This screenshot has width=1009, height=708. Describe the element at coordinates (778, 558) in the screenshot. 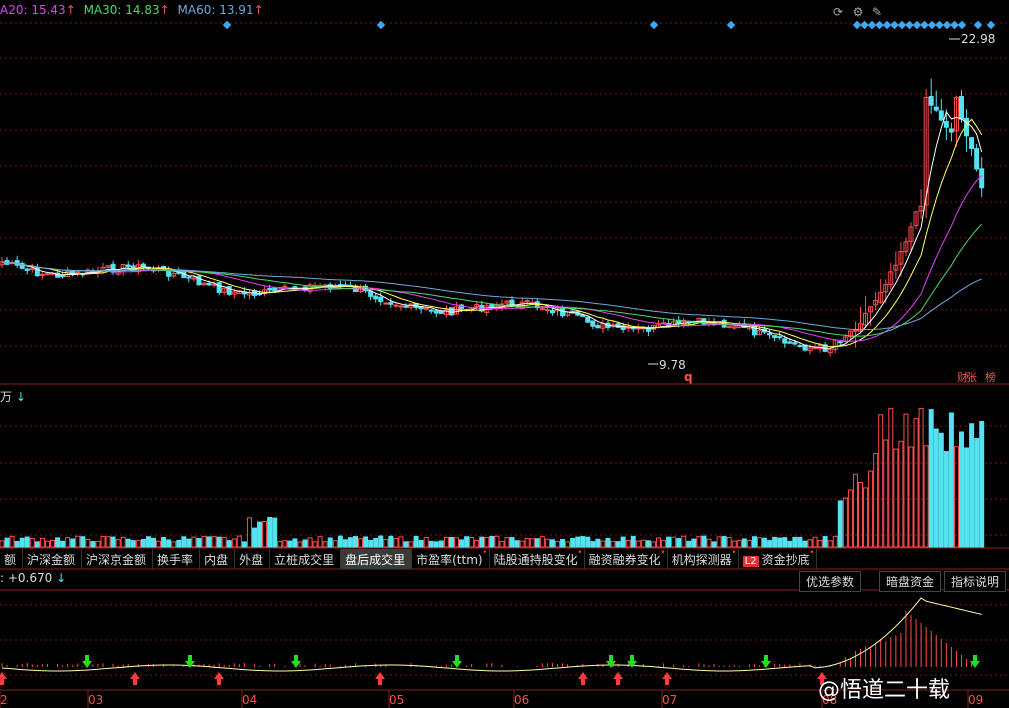

I see `tab-12: L2 资金抄底 •` at that location.